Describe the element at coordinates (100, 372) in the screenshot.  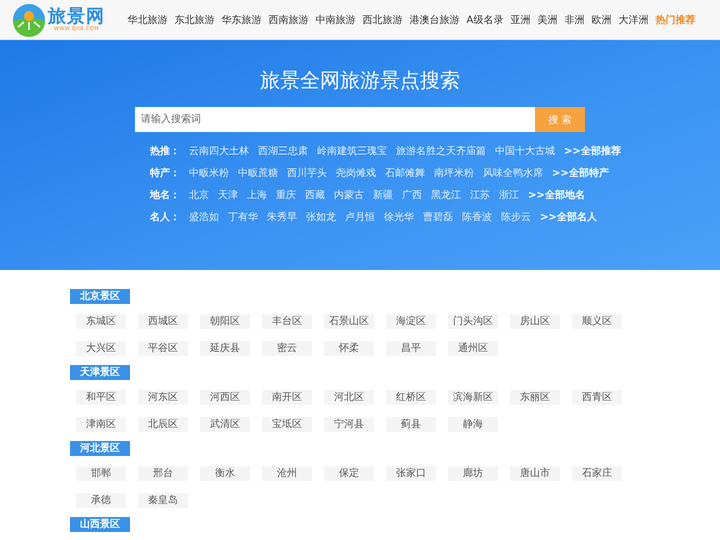
I see `section-title: 天津景区` at that location.